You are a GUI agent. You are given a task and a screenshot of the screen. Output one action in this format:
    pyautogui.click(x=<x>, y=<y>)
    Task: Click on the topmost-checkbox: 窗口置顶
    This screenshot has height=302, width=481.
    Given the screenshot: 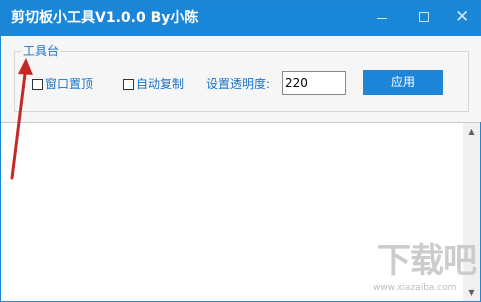 What is the action you would take?
    pyautogui.click(x=62, y=84)
    